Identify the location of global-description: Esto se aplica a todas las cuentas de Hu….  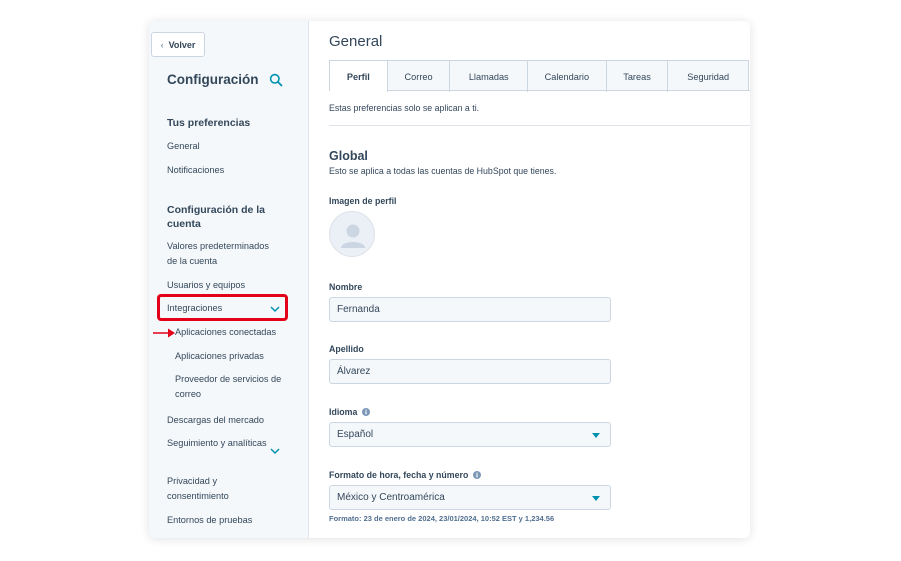
(443, 171).